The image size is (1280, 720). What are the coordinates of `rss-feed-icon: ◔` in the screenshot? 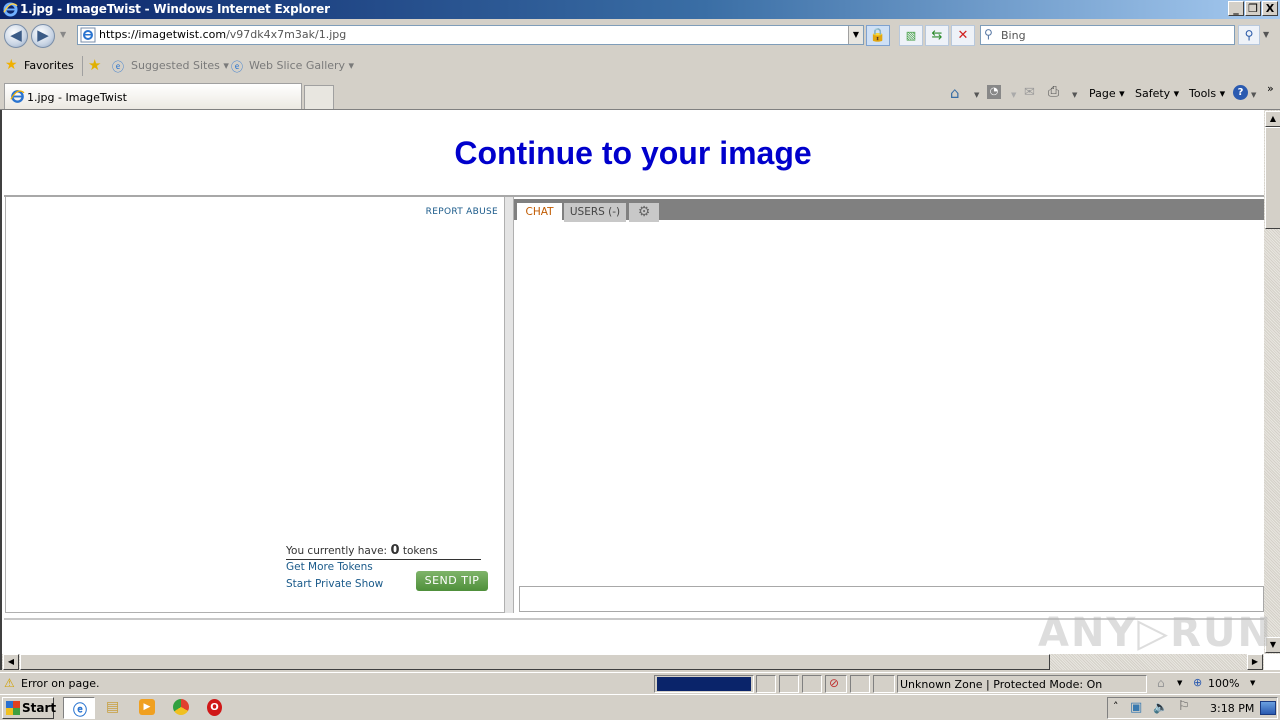 It's located at (994, 92).